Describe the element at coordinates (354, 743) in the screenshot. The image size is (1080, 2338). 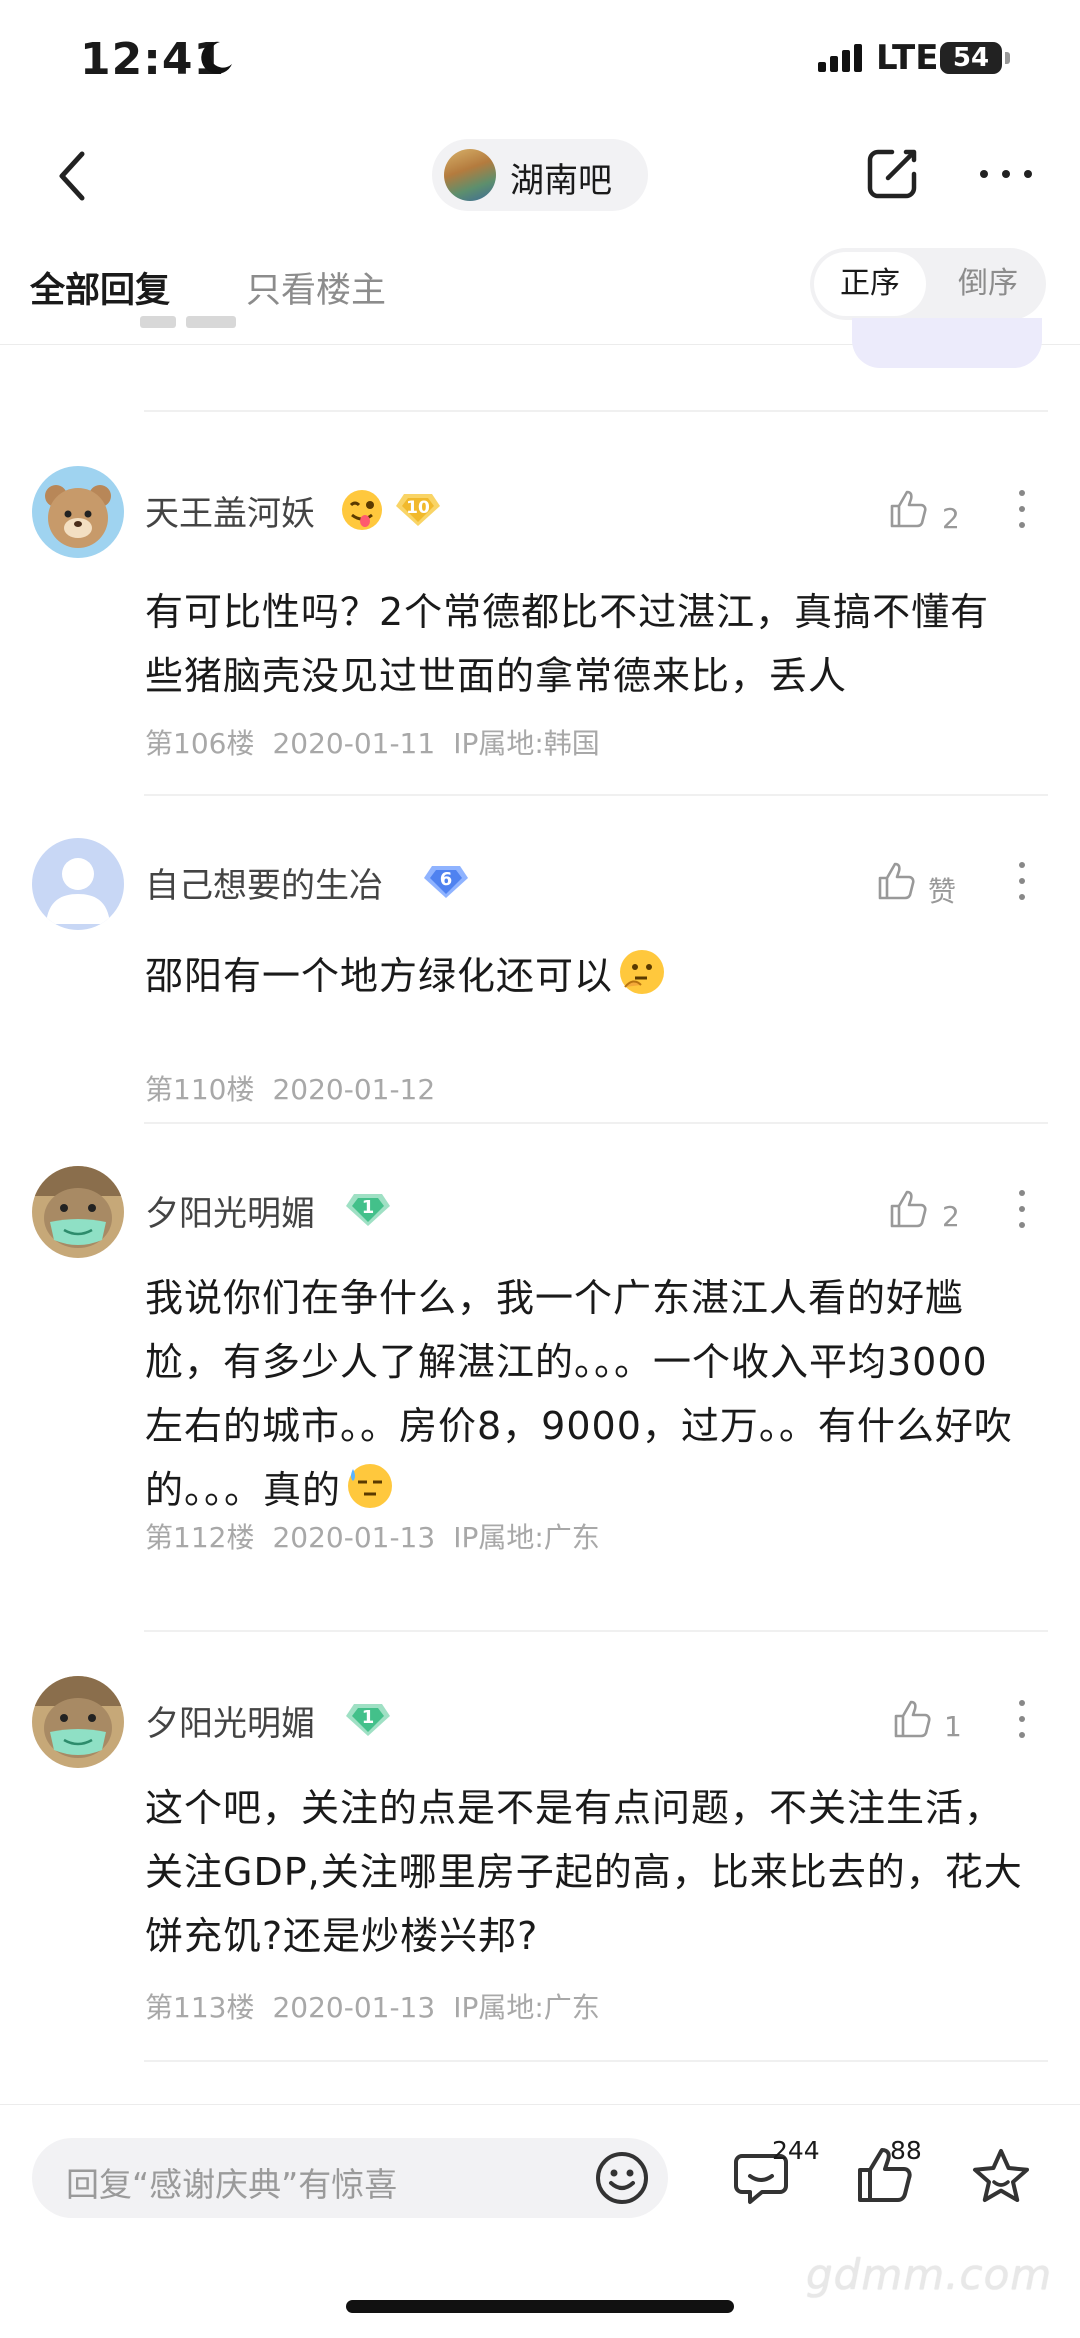
I see `reply-date: 2020-01-11` at that location.